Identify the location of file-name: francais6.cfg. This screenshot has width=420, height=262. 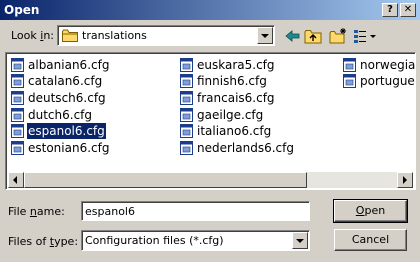
(236, 98).